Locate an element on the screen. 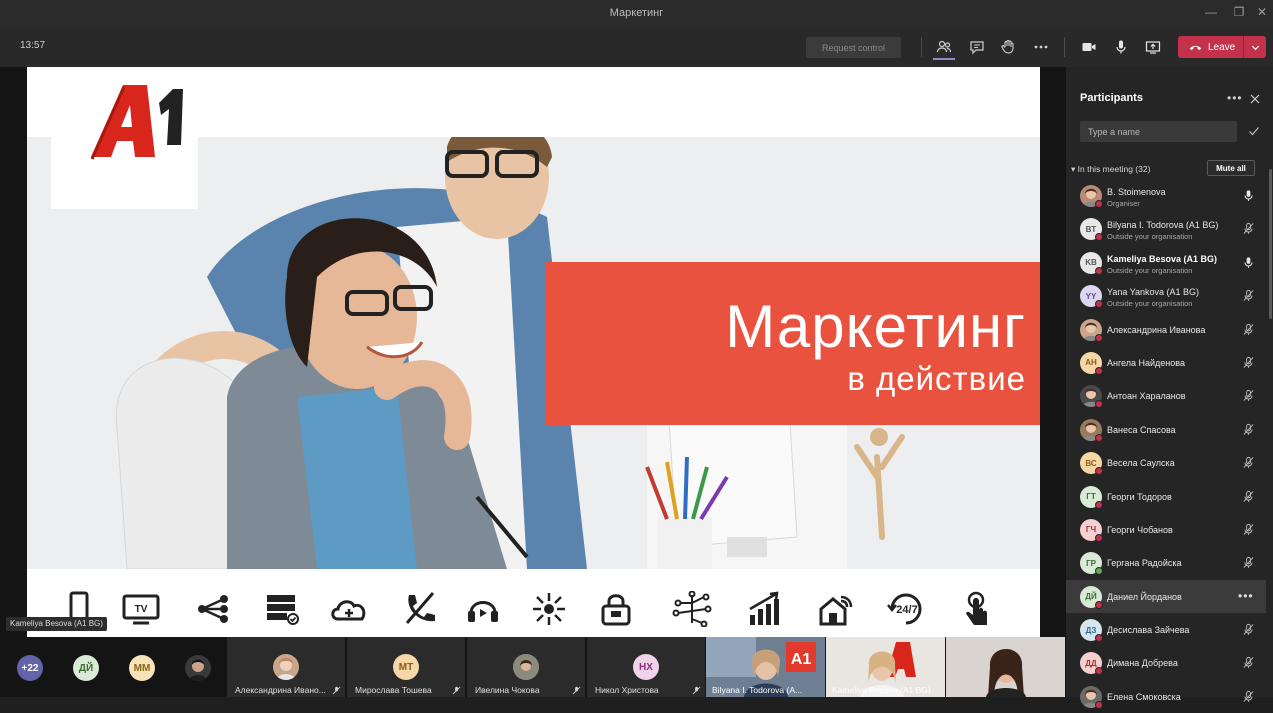 The image size is (1273, 713). leave-options-chevron-icon is located at coordinates (1255, 47).